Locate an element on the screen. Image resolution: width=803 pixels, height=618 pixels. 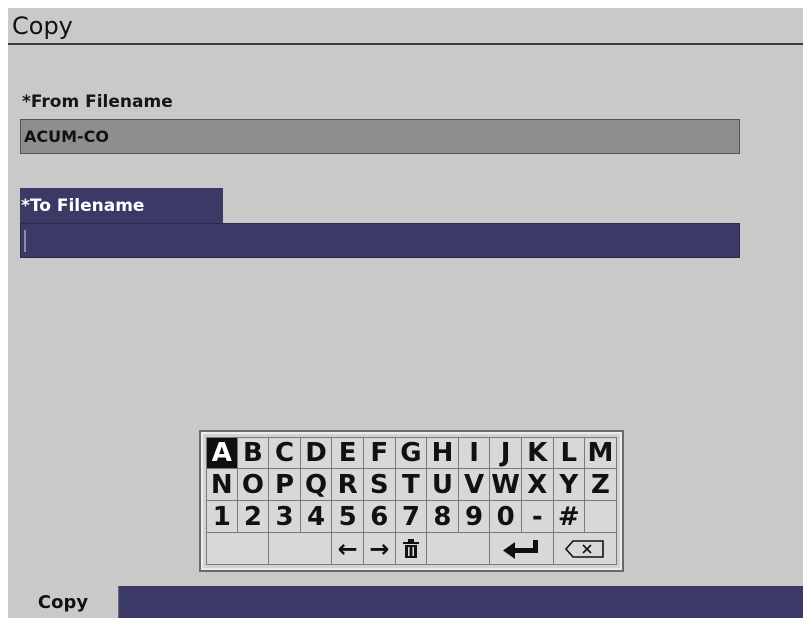
key-4: 4 is located at coordinates (316, 517).